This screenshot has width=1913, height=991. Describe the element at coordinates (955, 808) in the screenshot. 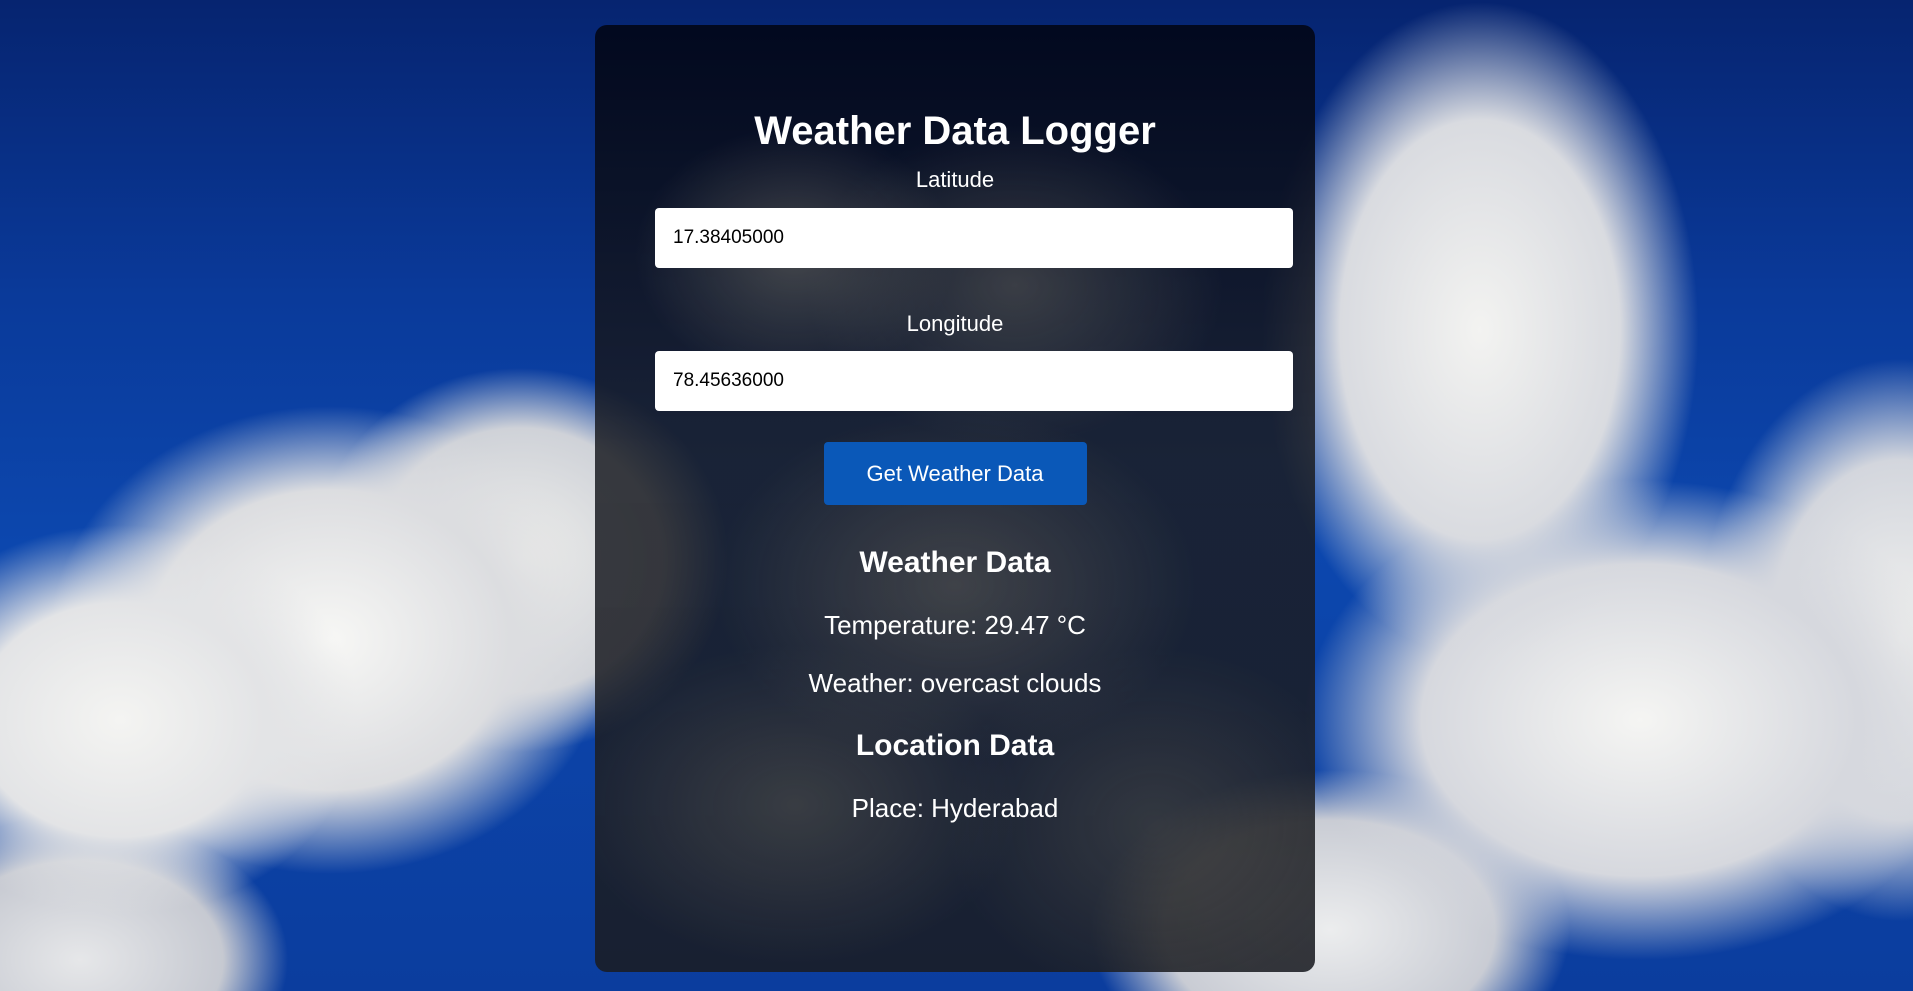

I see `place-text: Place: Hyderabad` at that location.